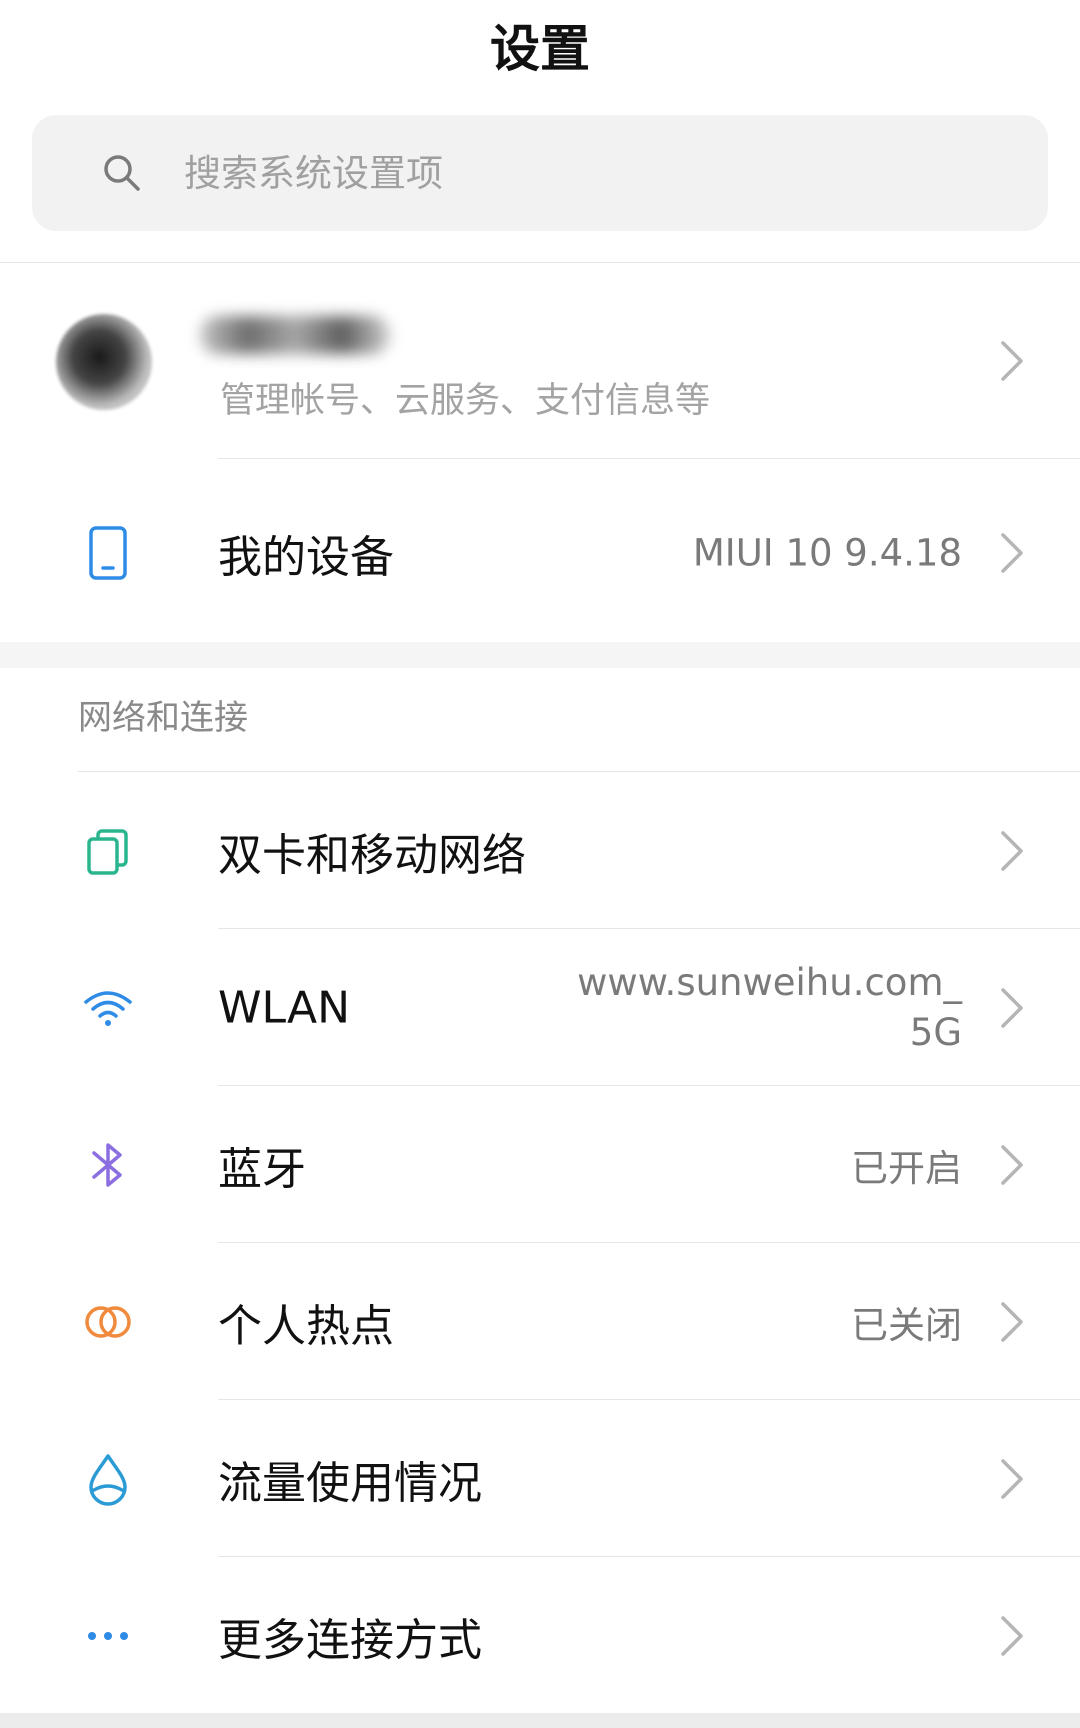  I want to click on row-label: 蓝牙, so click(262, 1169).